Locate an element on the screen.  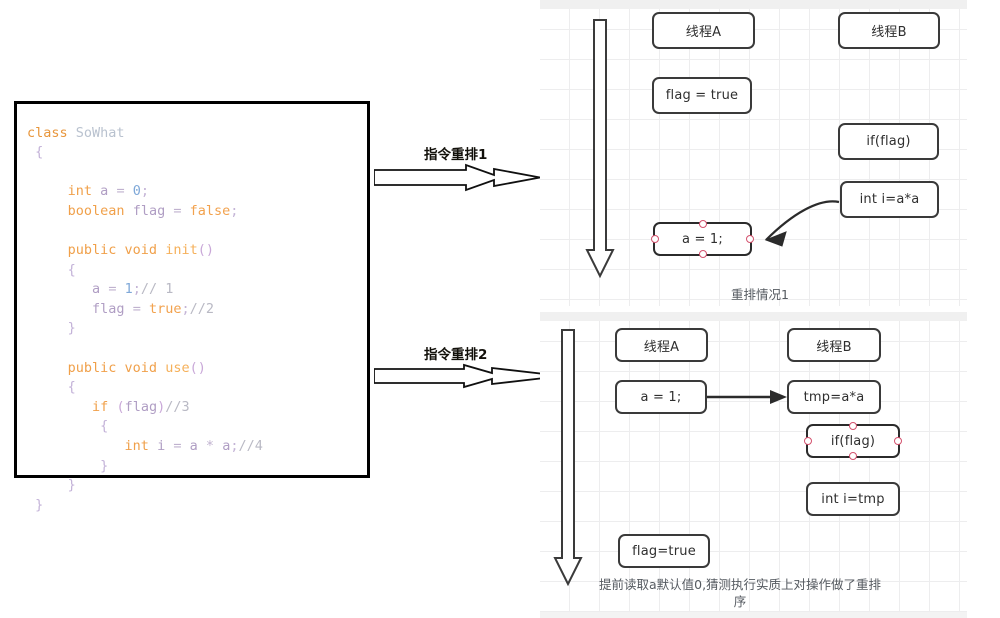
node-flag-true: flag=true is located at coordinates (664, 551).